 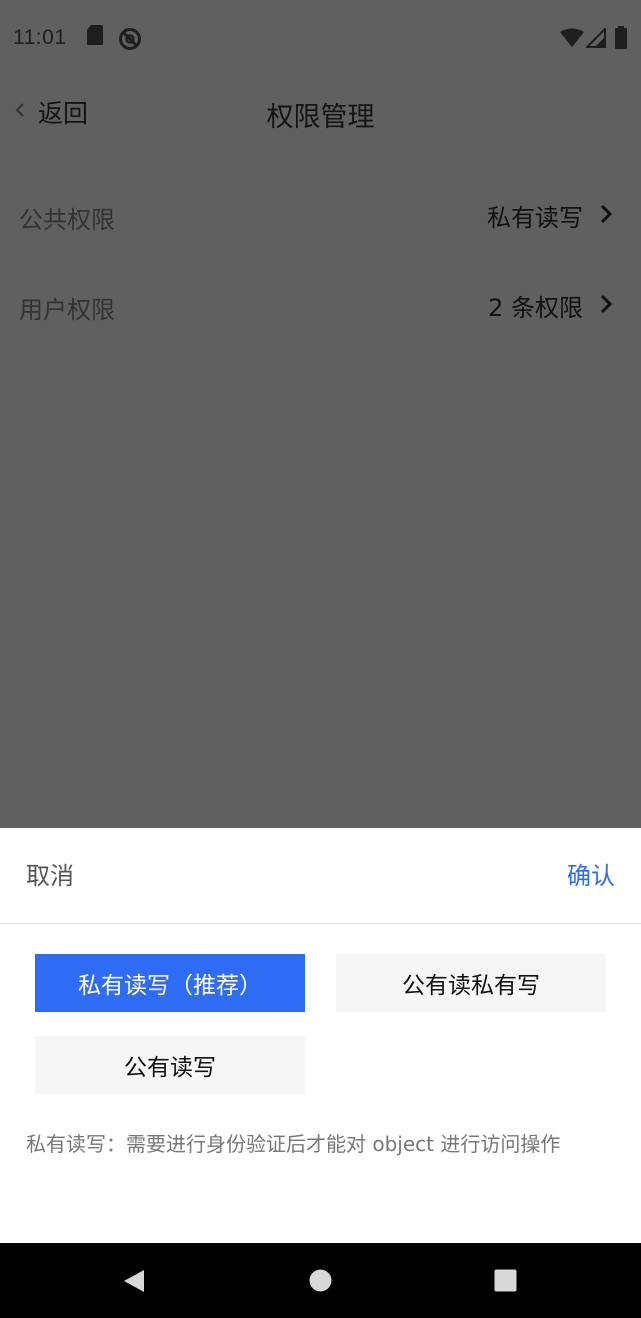 What do you see at coordinates (170, 983) in the screenshot?
I see `option-private-read-write: 私有读写（推荐）` at bounding box center [170, 983].